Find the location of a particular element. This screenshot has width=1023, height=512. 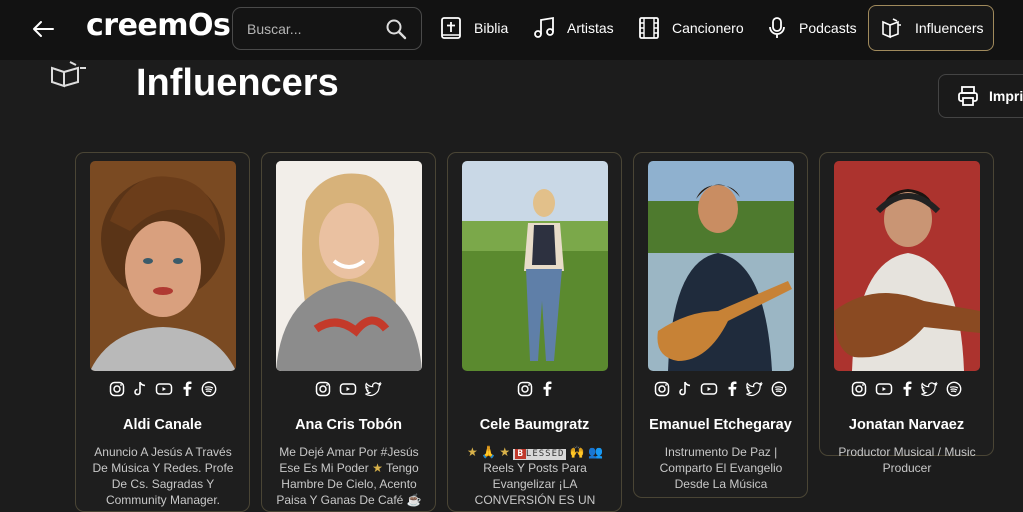

search-box is located at coordinates (327, 28).